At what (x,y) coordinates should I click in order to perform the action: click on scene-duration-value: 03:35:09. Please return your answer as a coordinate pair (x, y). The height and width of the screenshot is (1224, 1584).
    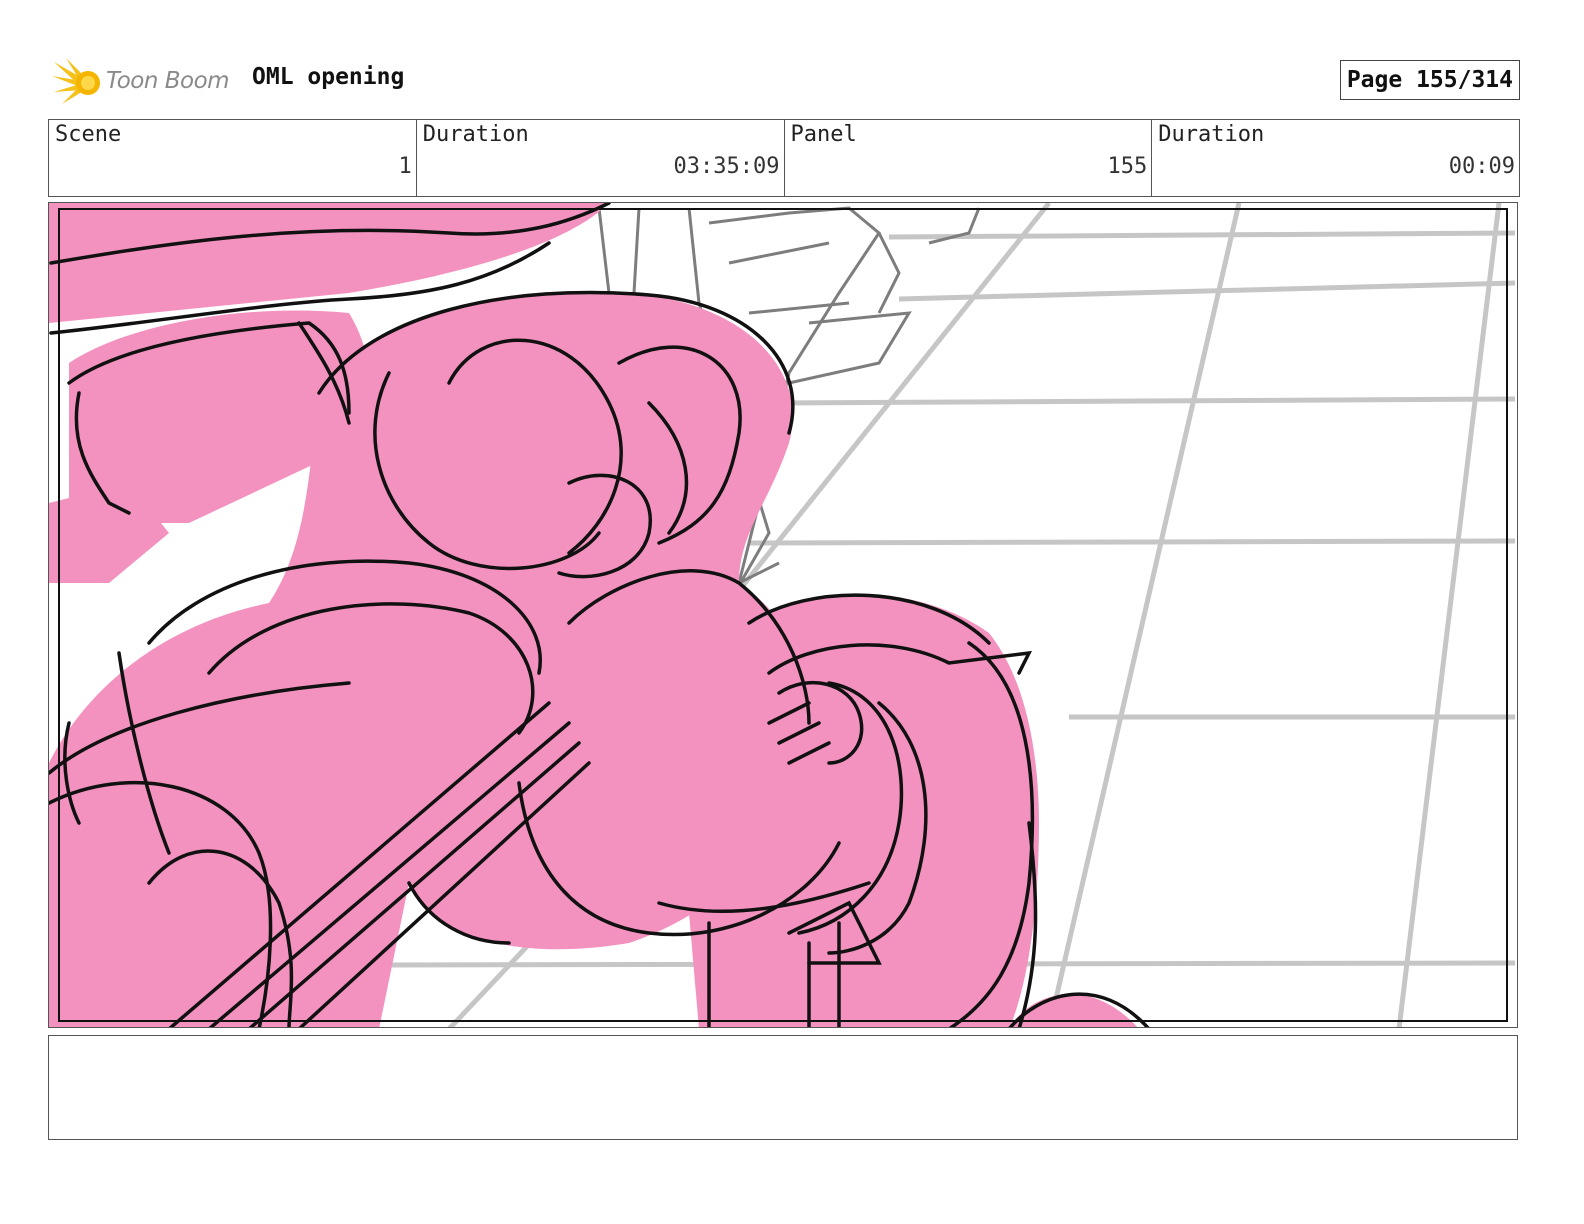
    Looking at the image, I should click on (726, 166).